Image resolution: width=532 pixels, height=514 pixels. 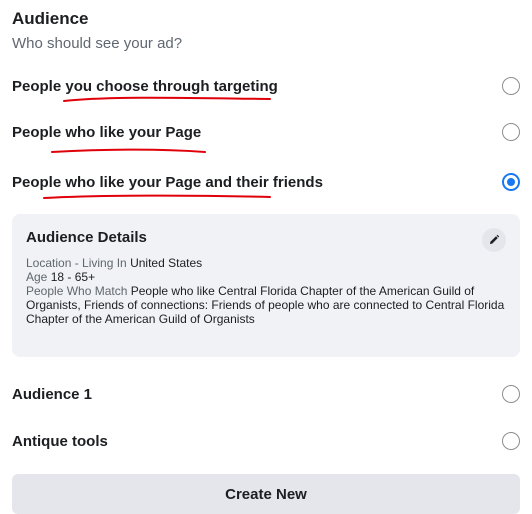 What do you see at coordinates (266, 132) in the screenshot?
I see `option-page-likes: People who like your Page` at bounding box center [266, 132].